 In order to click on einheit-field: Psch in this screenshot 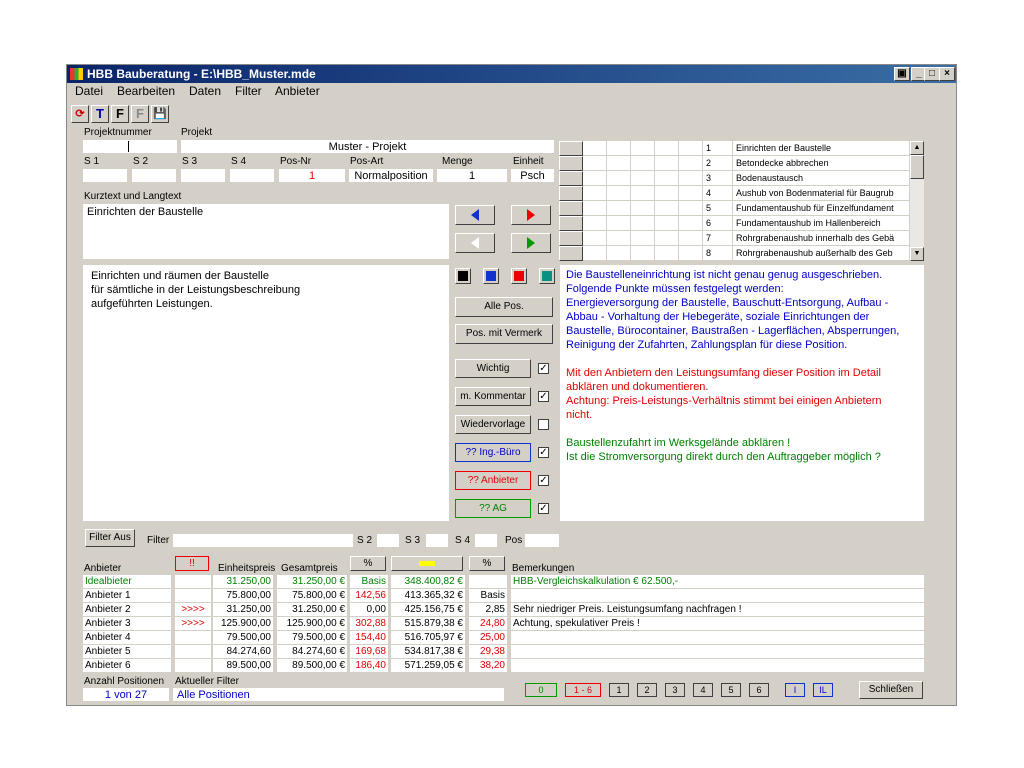, I will do `click(532, 175)`.